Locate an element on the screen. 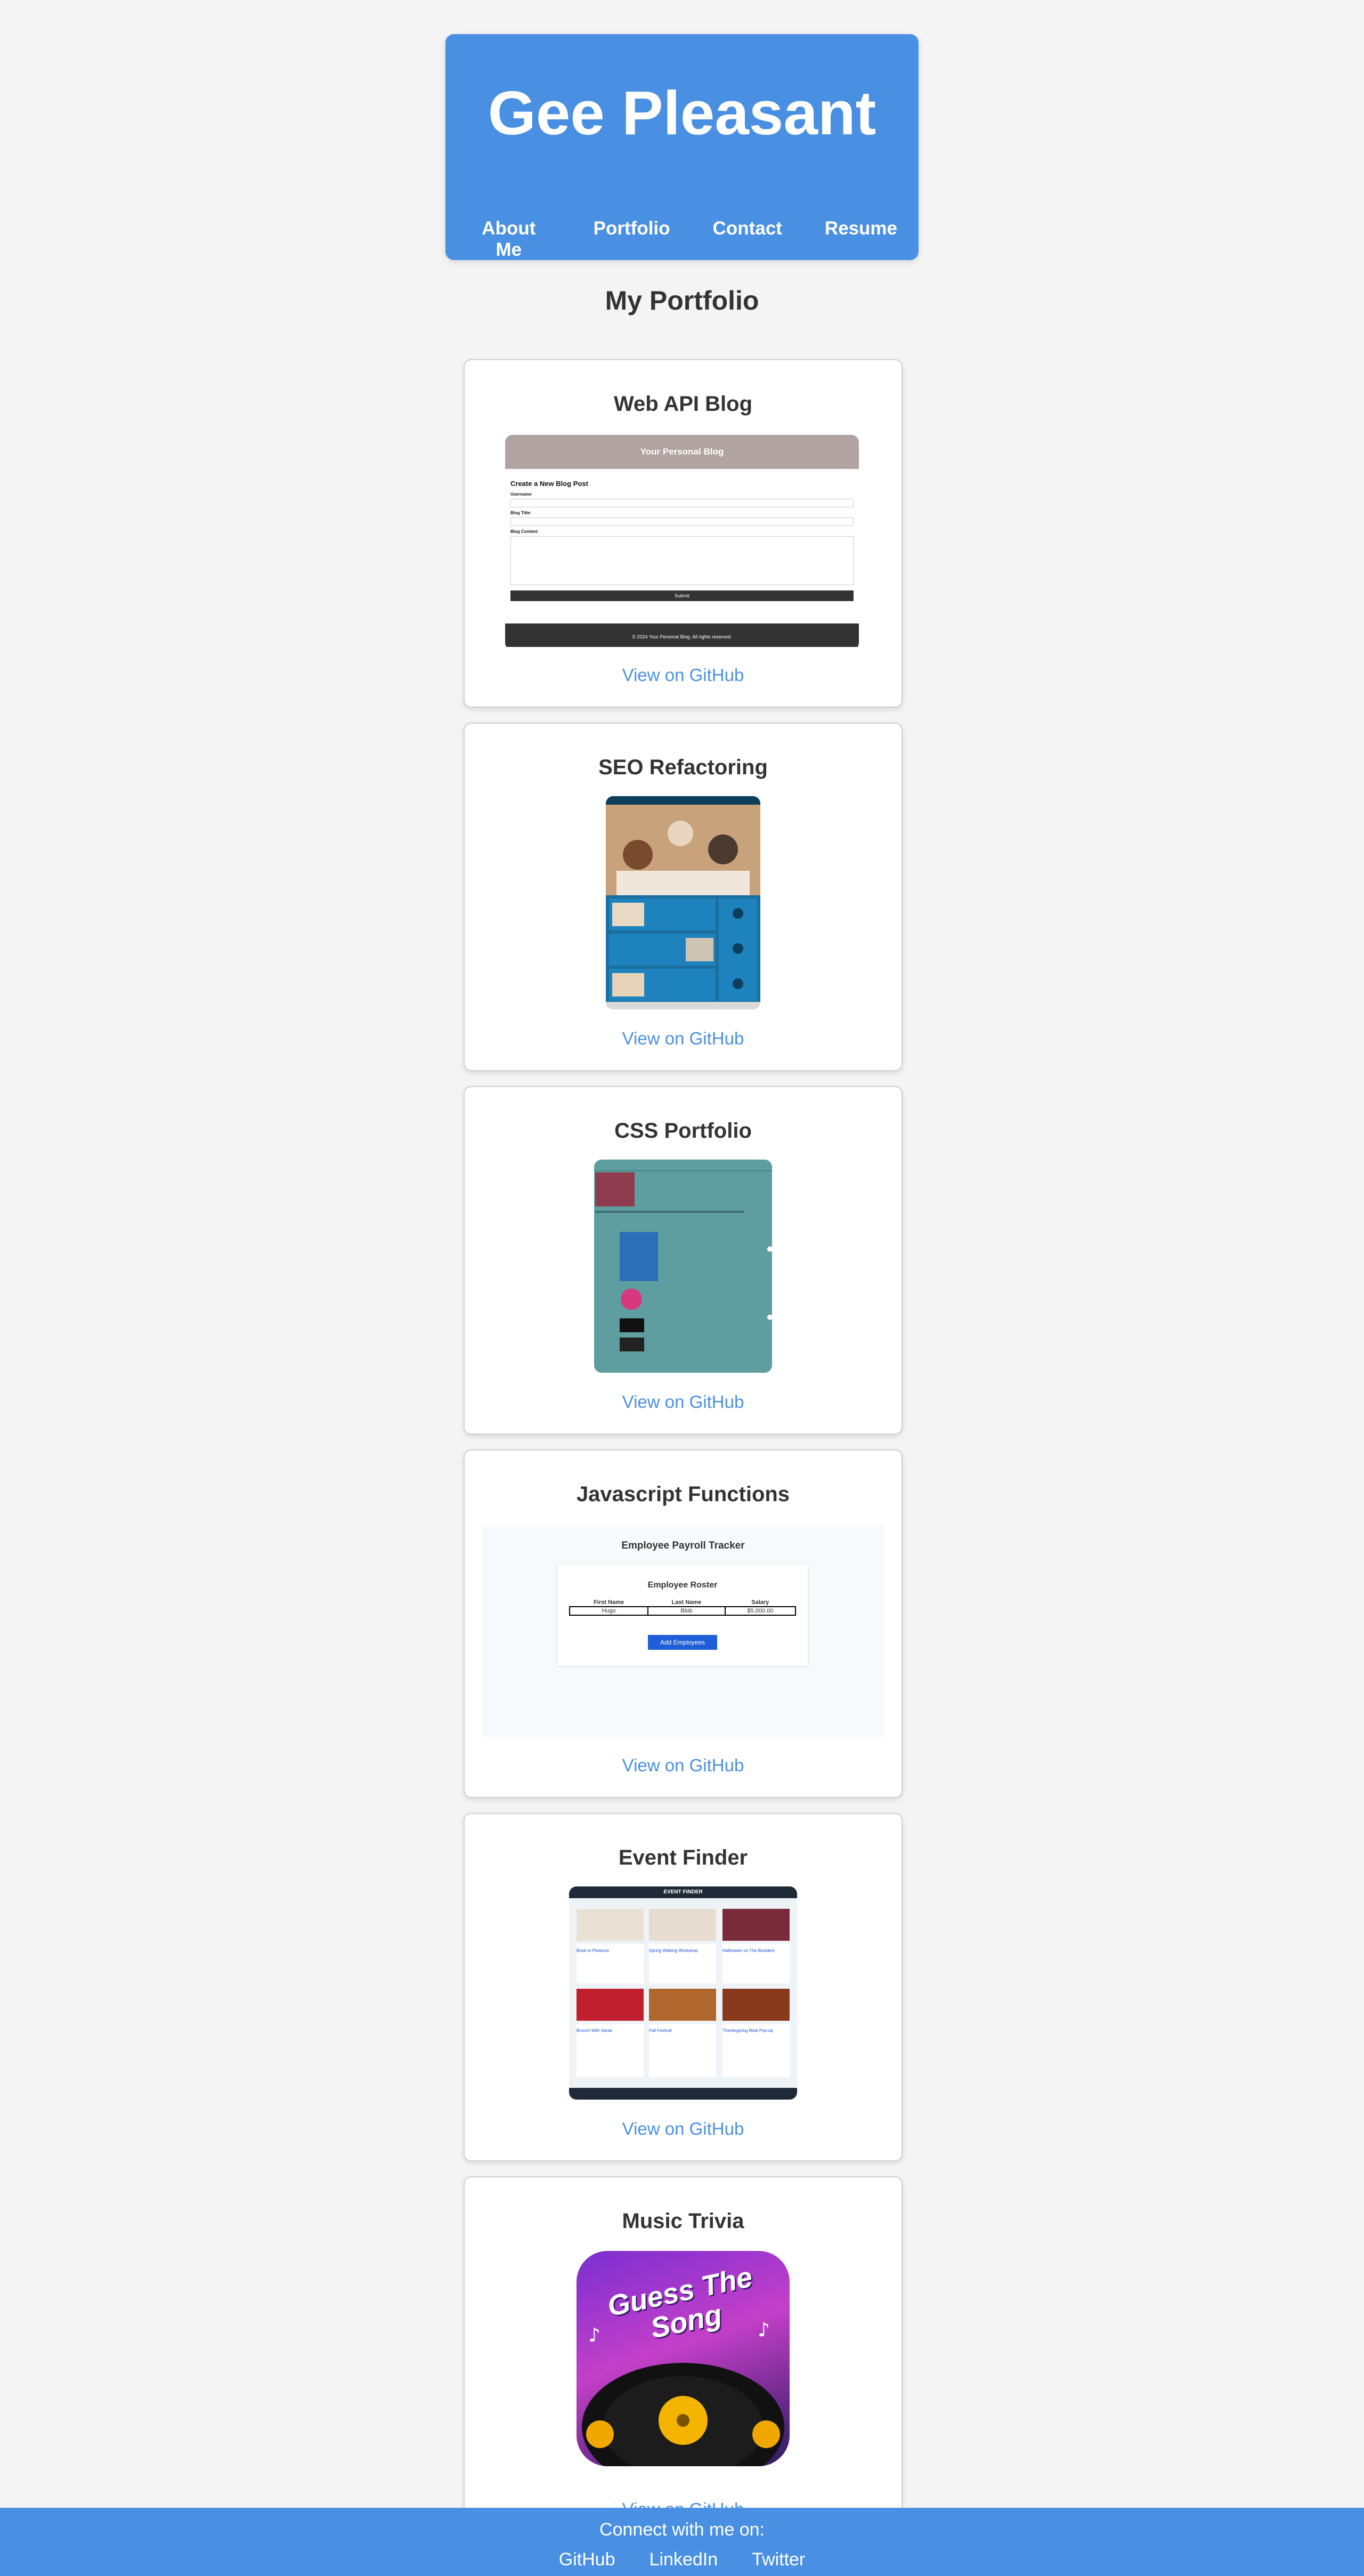  project-screenshot: ♪ ♪ Guess The Song is located at coordinates (684, 2358).